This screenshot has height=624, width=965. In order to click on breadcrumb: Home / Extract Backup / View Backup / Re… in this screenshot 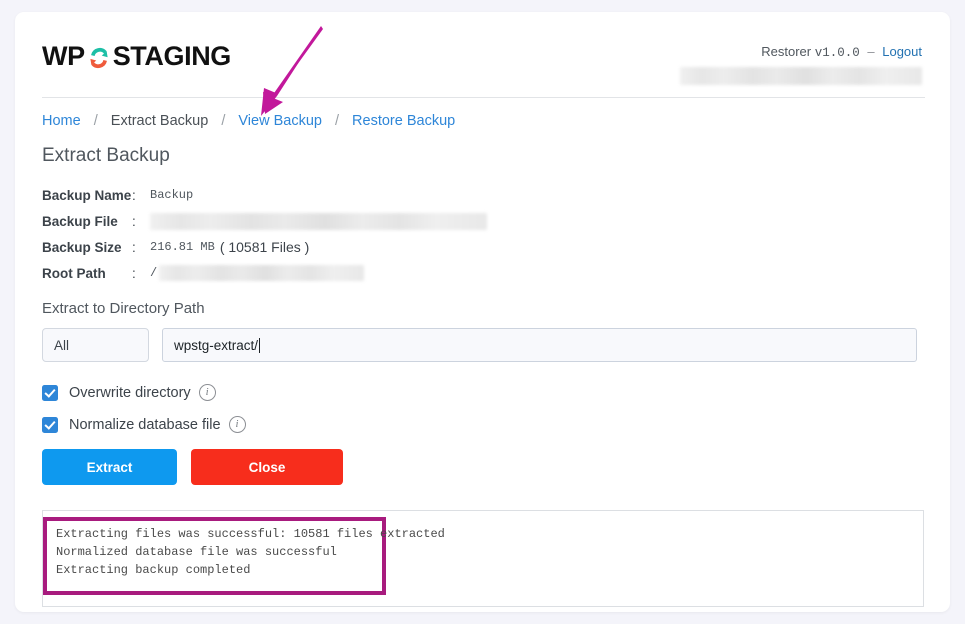, I will do `click(248, 121)`.